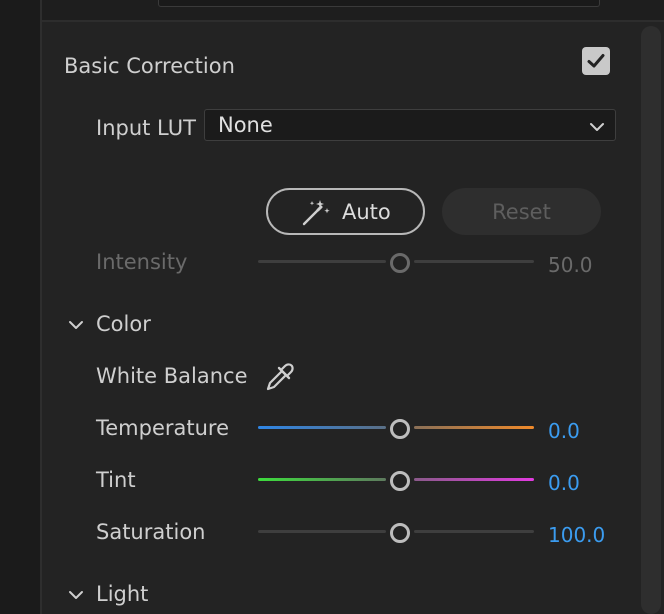 This screenshot has height=614, width=664. I want to click on checkmark-icon, so click(596, 61).